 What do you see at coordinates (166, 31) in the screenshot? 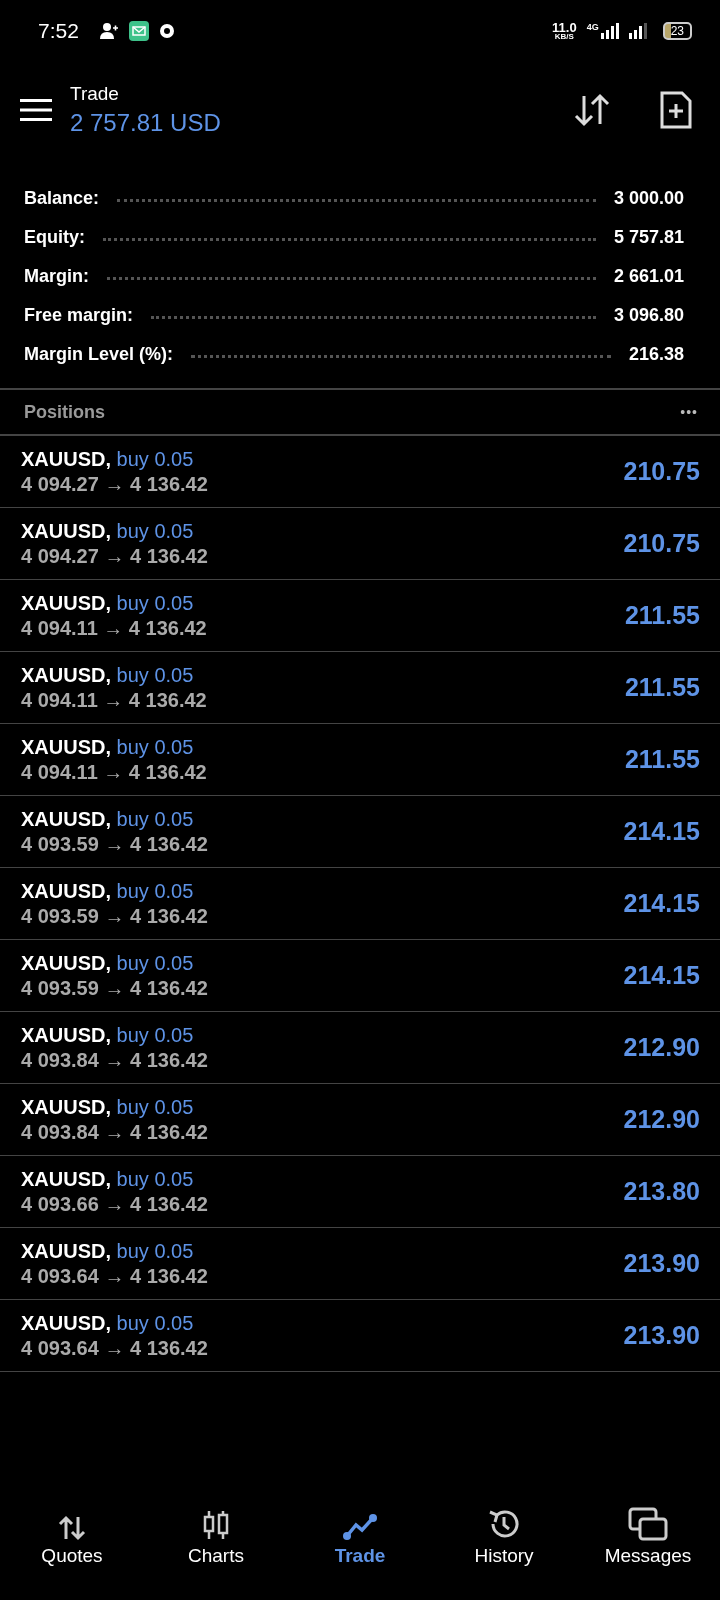
I see `browser-icon` at bounding box center [166, 31].